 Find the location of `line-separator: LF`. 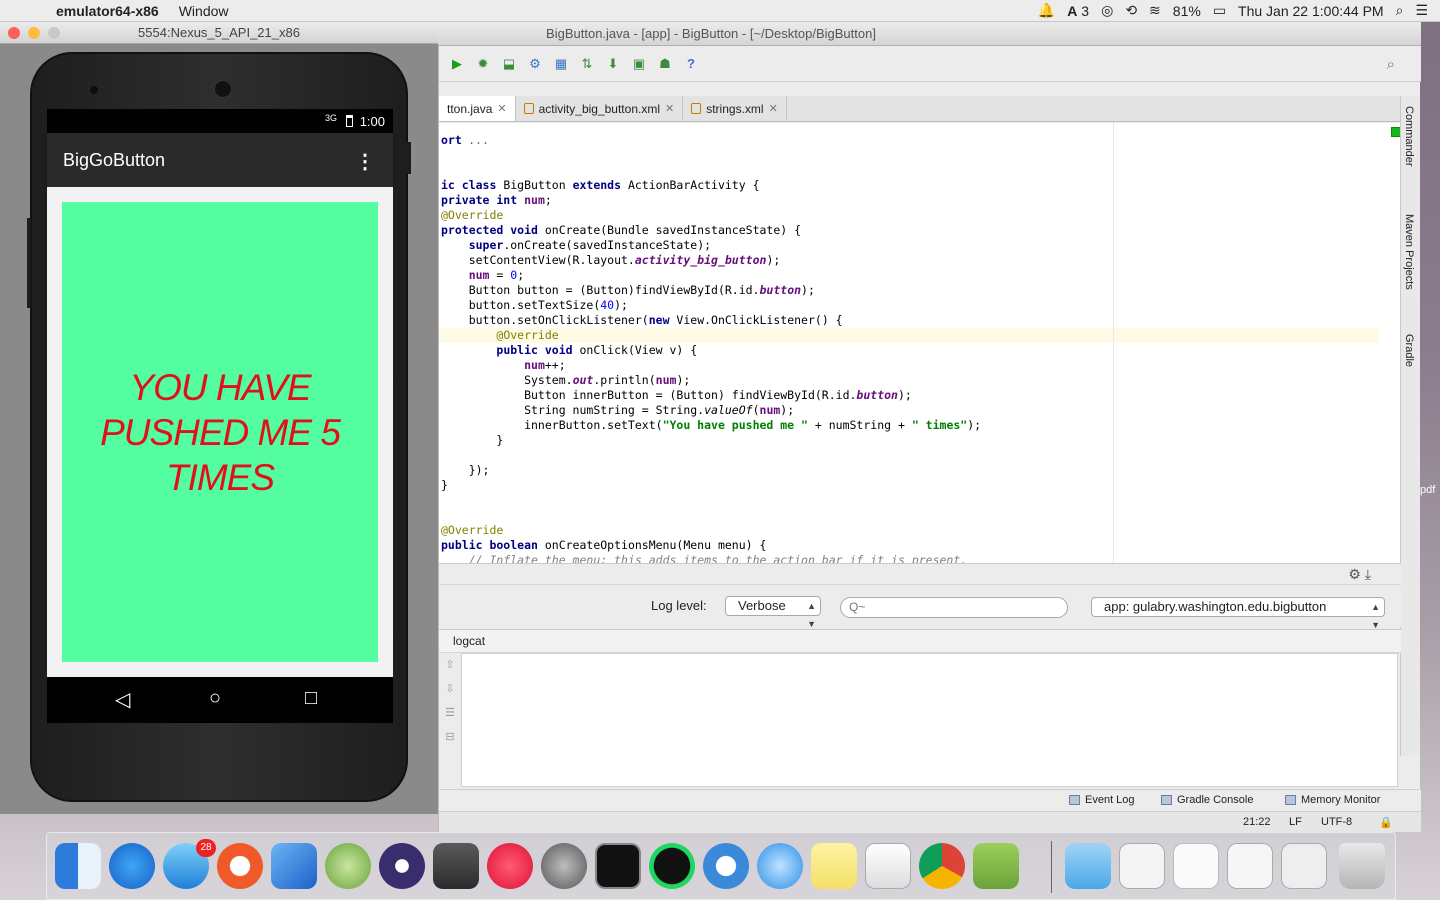

line-separator: LF is located at coordinates (1295, 822).